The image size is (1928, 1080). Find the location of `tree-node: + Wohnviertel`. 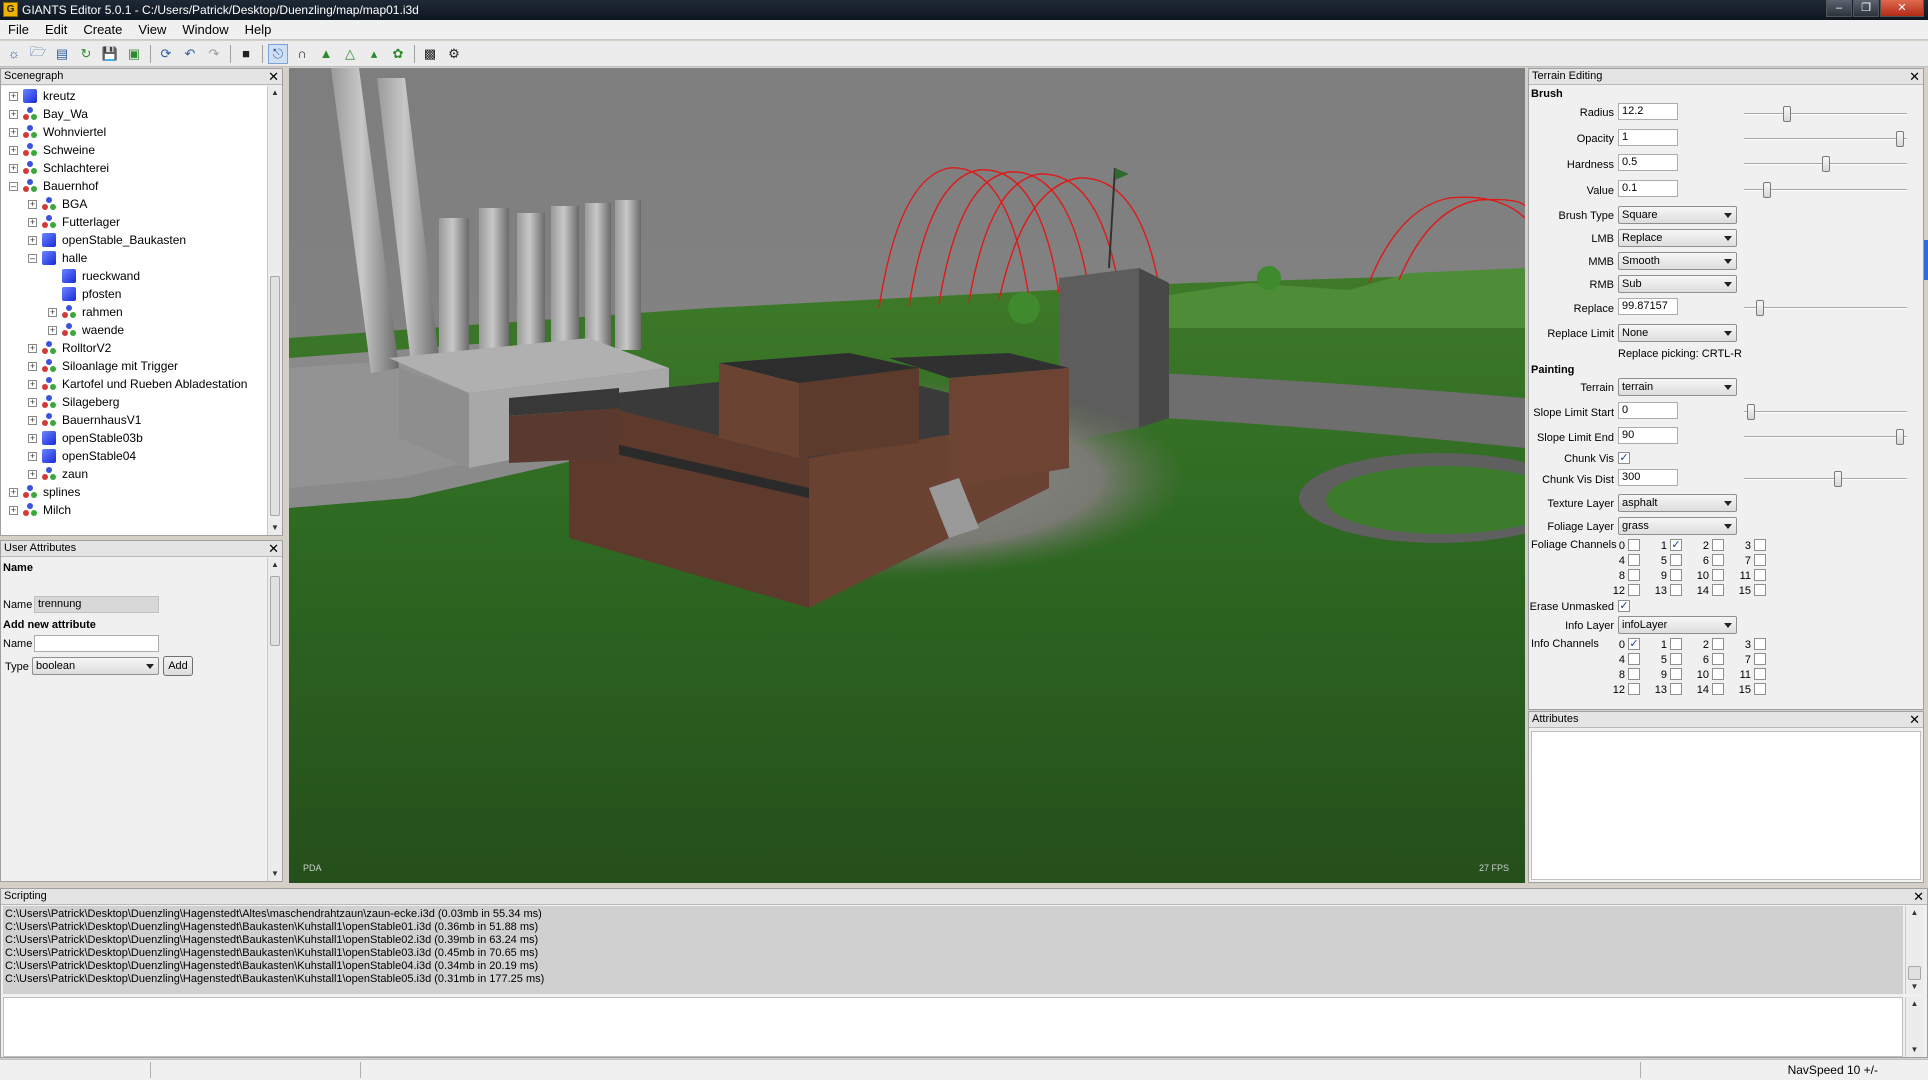

tree-node: + Wohnviertel is located at coordinates (57, 132).